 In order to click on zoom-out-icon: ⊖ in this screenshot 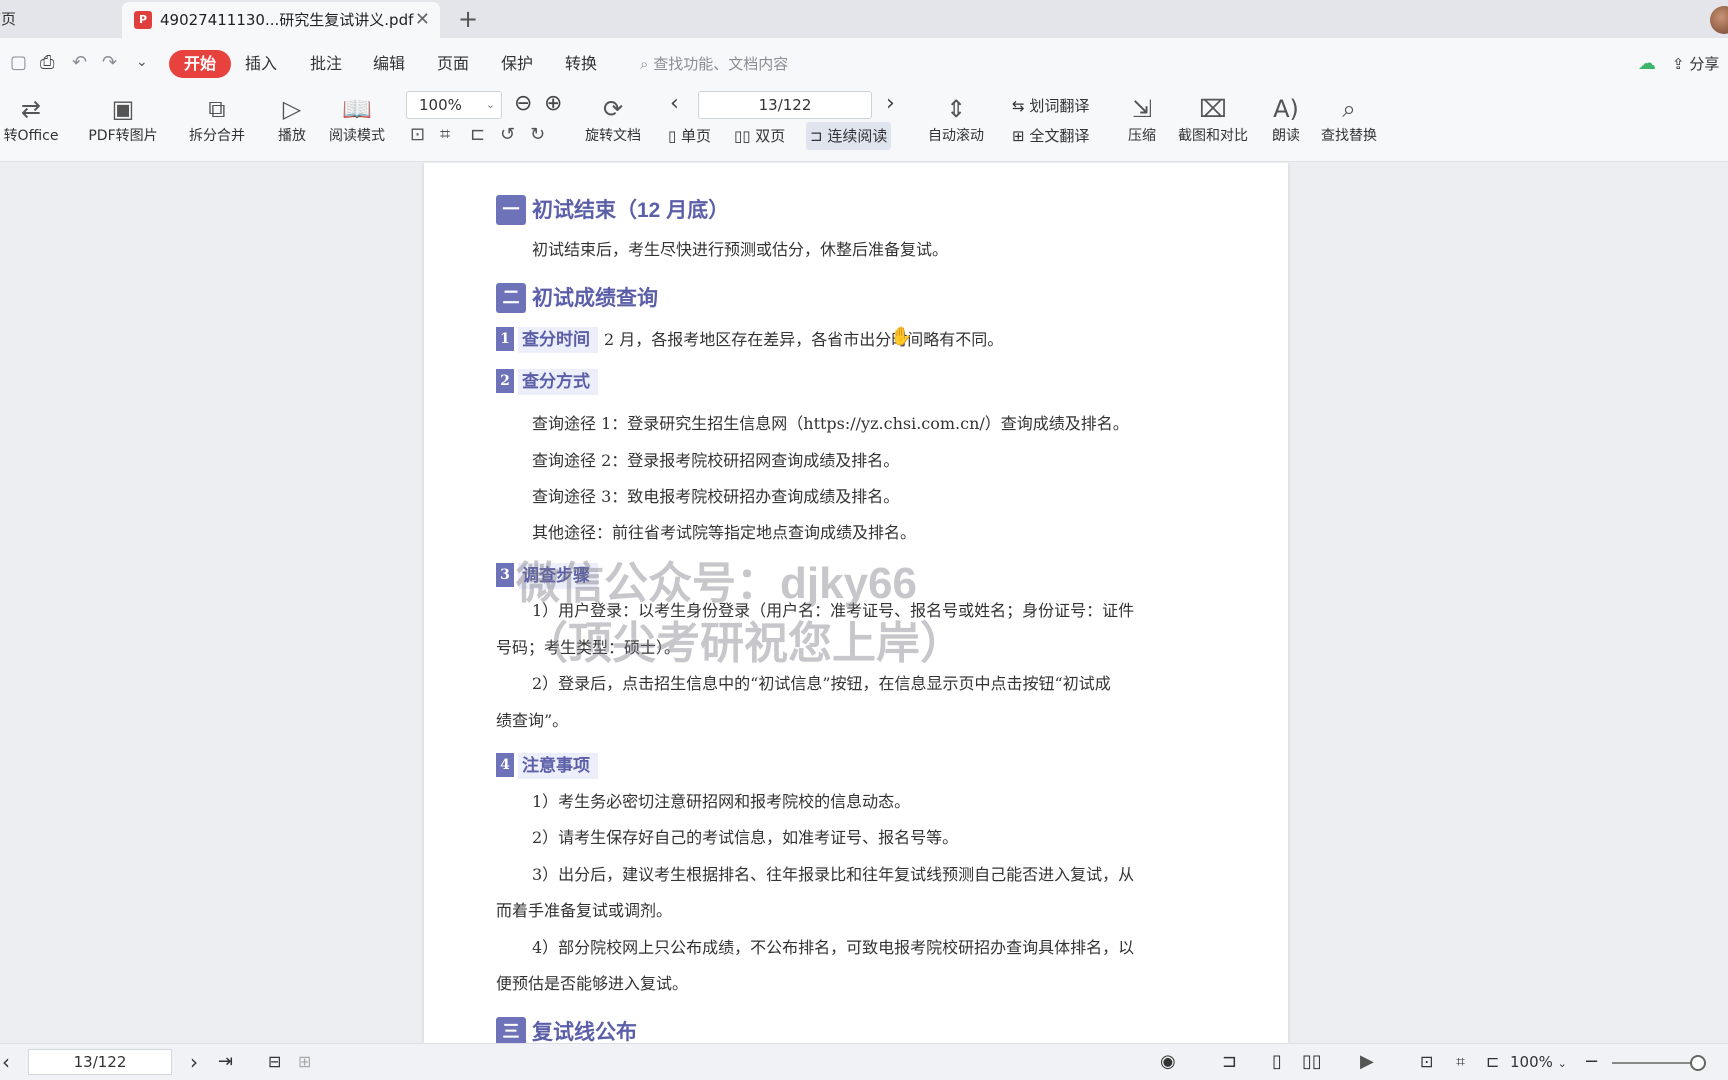, I will do `click(523, 104)`.